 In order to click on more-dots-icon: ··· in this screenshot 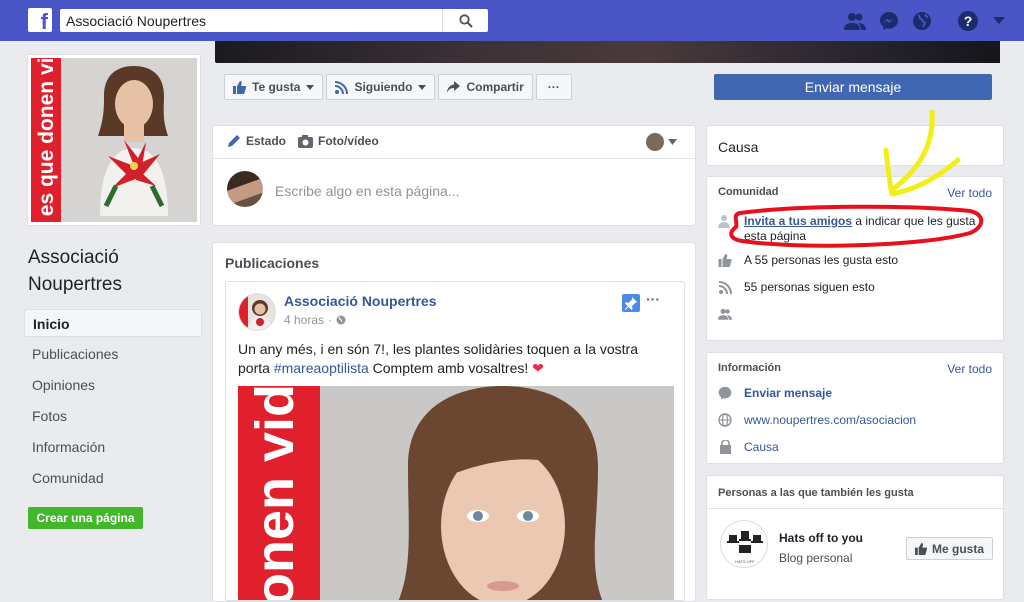, I will do `click(553, 87)`.